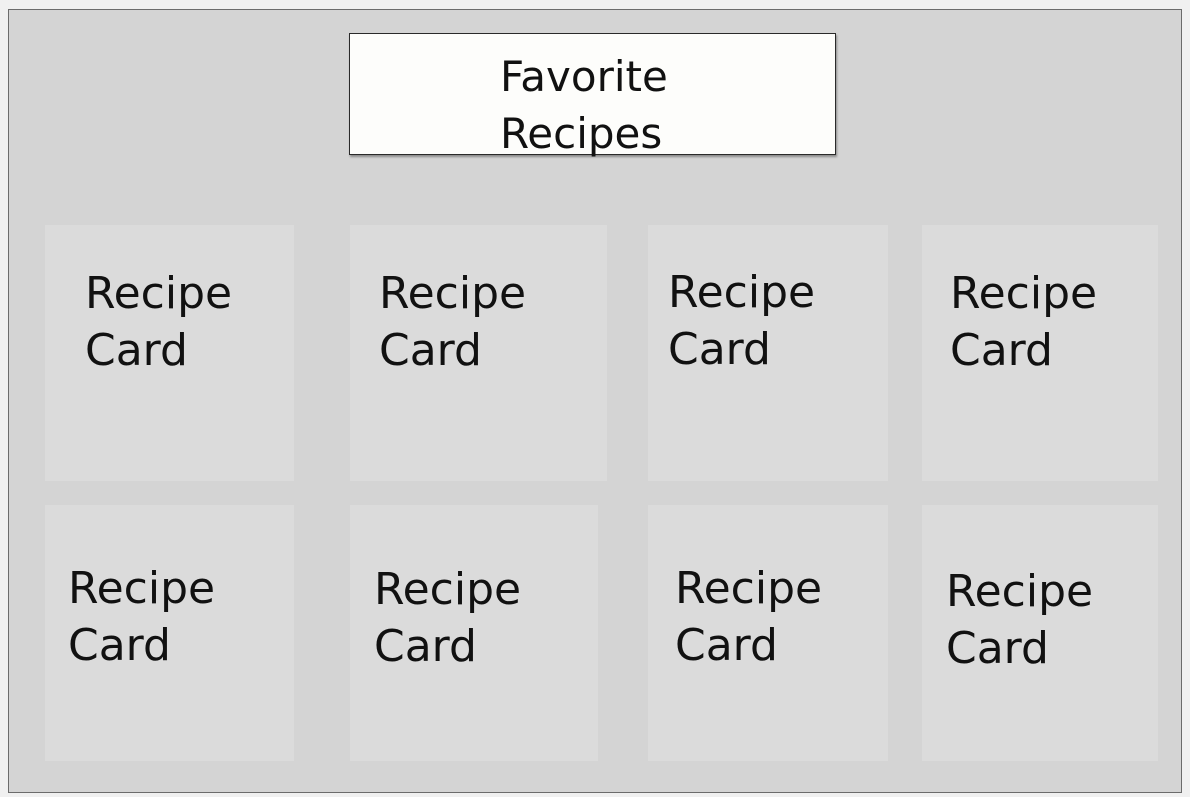 Image resolution: width=1190 pixels, height=797 pixels. Describe the element at coordinates (584, 105) in the screenshot. I see `page-title: Favorite Recipes` at that location.